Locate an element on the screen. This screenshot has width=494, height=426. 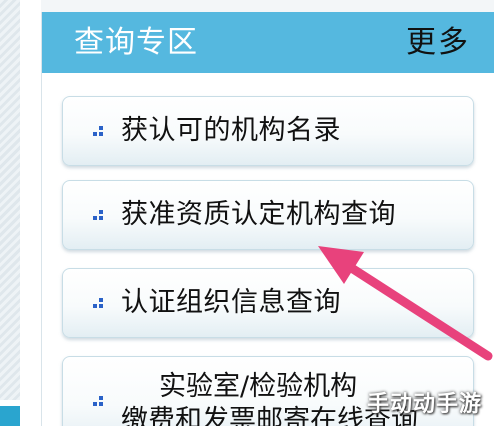
watermark: 手动动手游 is located at coordinates (424, 404).